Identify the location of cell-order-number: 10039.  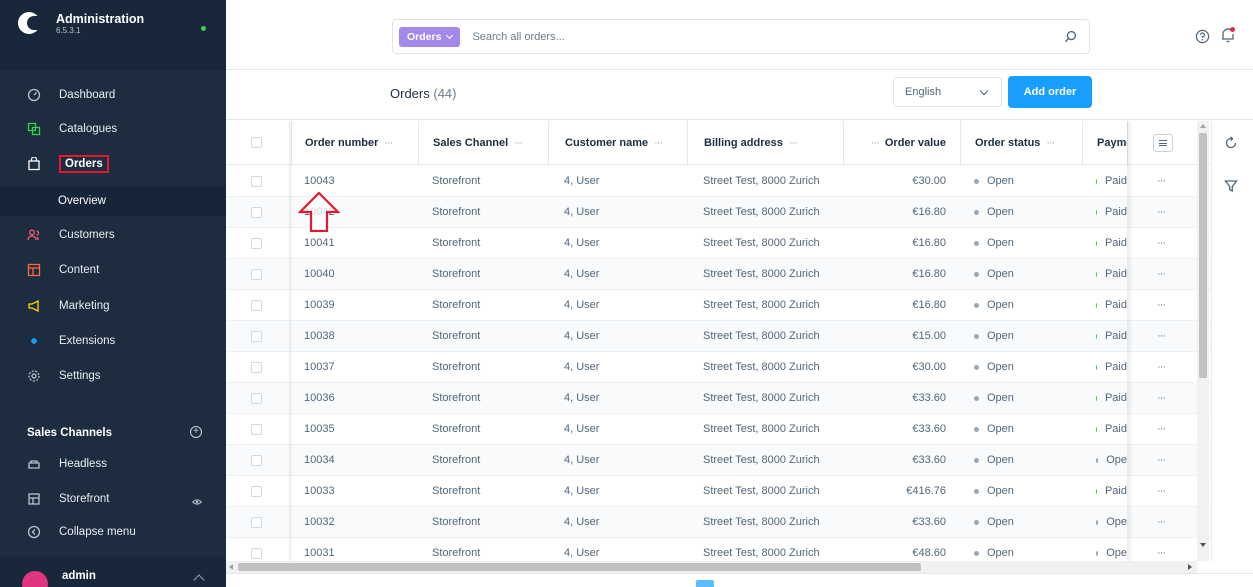
(354, 305).